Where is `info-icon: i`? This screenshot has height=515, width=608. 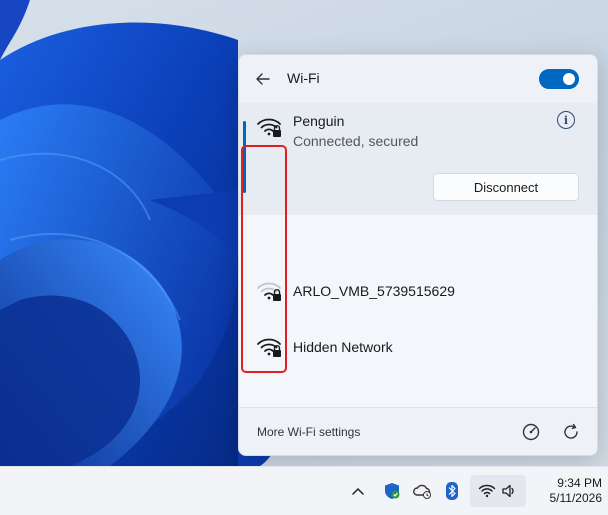 info-icon: i is located at coordinates (566, 120).